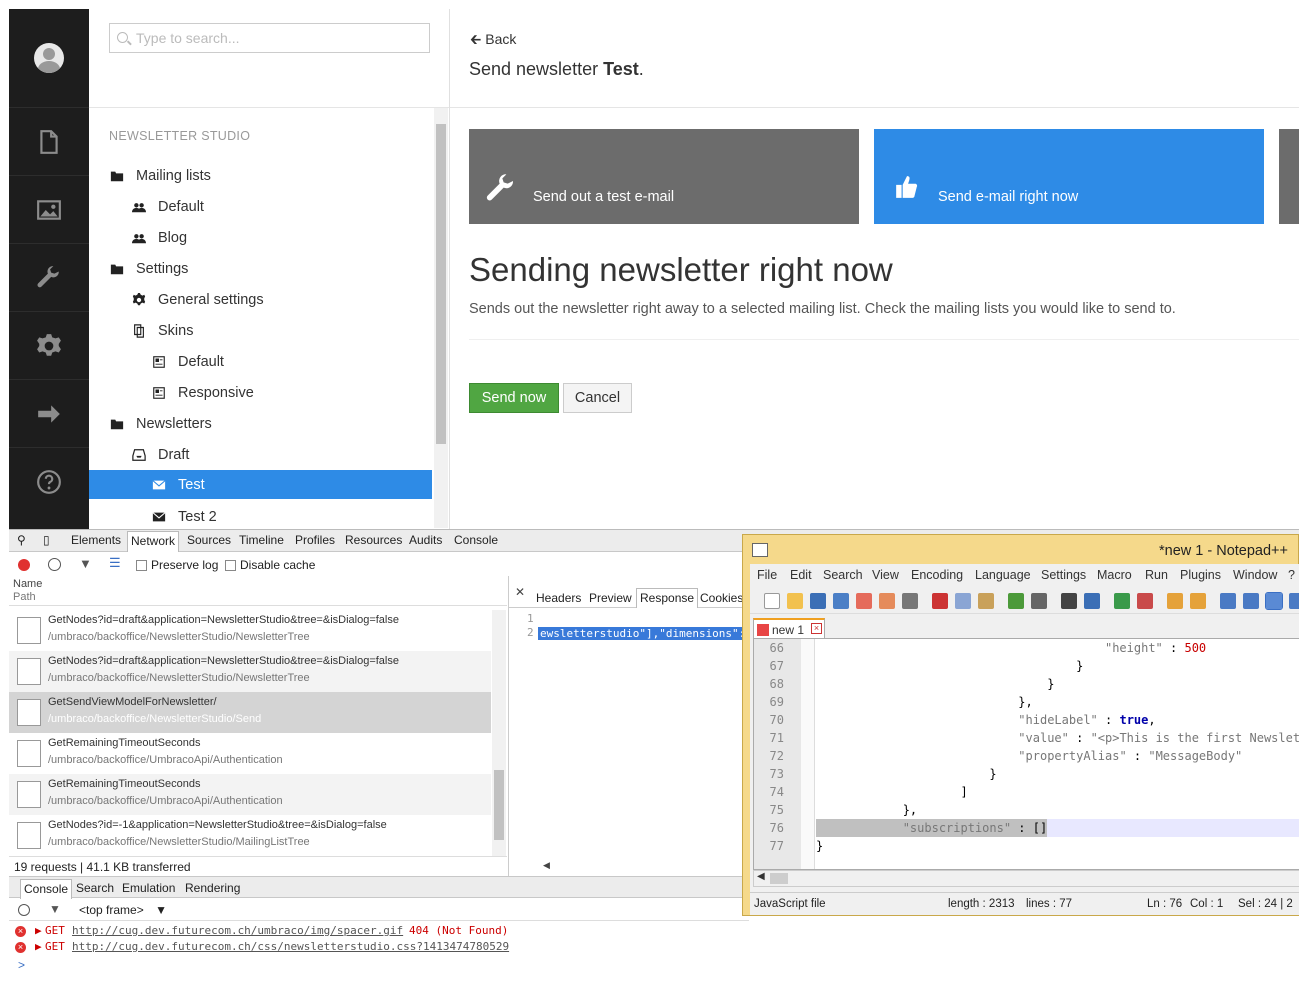  What do you see at coordinates (167, 206) in the screenshot?
I see `tree-item-default: Default` at bounding box center [167, 206].